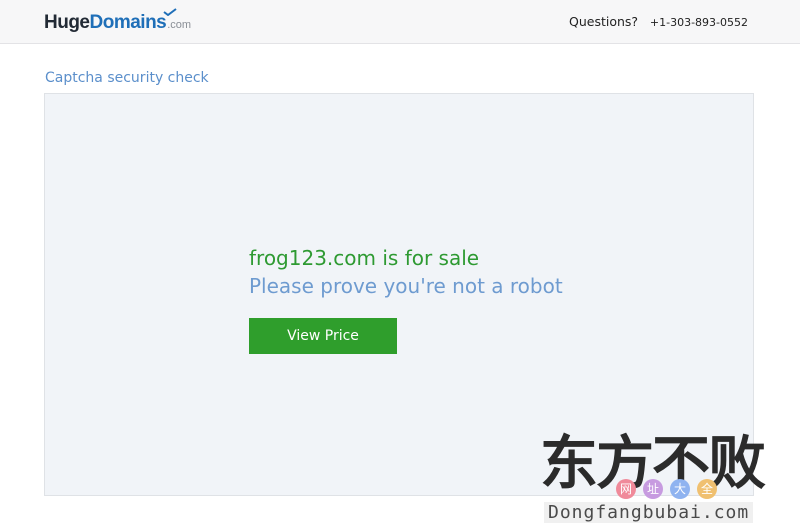  What do you see at coordinates (67, 22) in the screenshot?
I see `logo-huge-text: Huge` at bounding box center [67, 22].